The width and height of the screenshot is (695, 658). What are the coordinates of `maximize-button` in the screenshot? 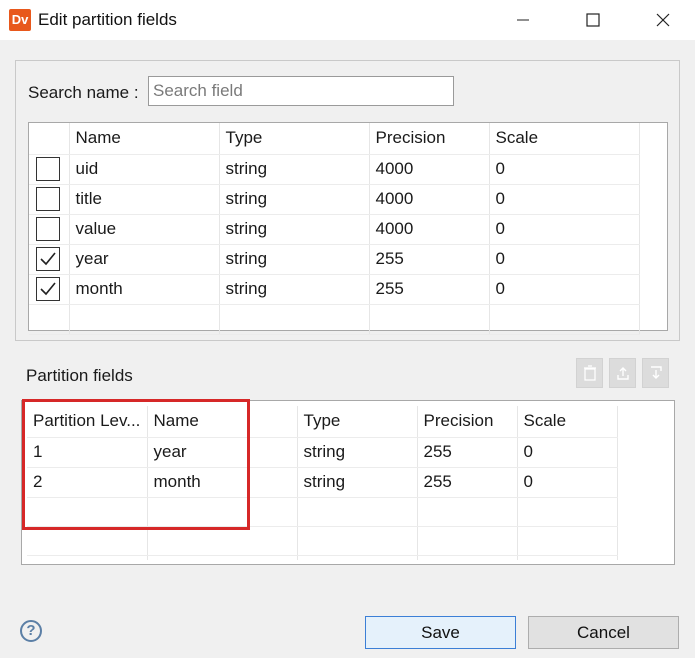 It's located at (593, 20).